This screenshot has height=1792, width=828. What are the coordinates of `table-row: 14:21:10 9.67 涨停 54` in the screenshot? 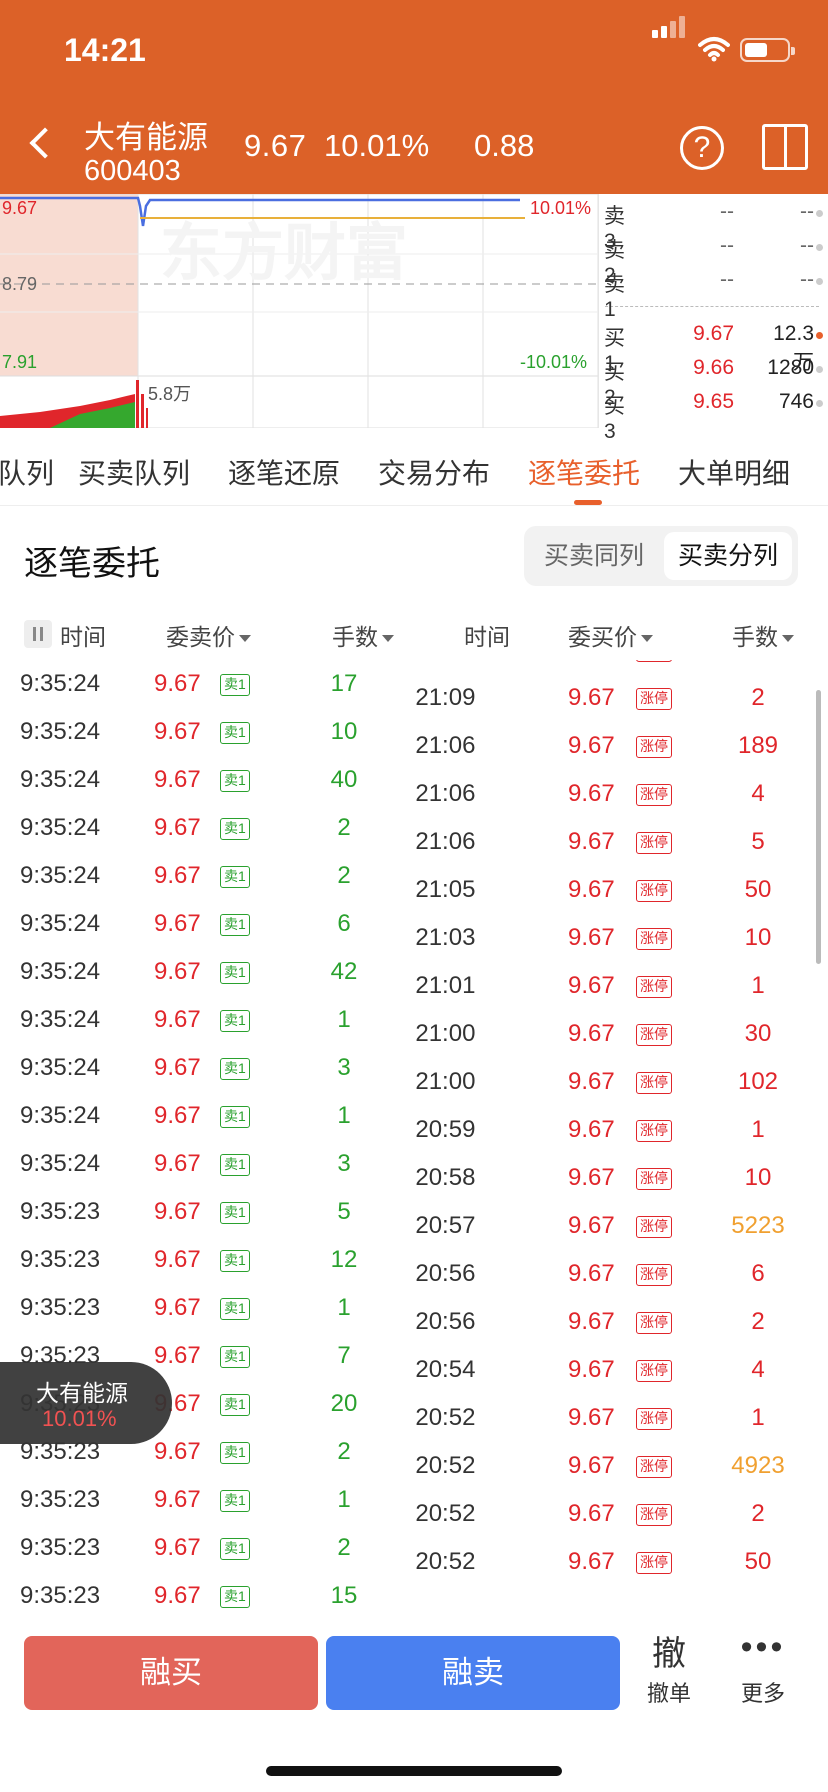 It's located at (614, 667).